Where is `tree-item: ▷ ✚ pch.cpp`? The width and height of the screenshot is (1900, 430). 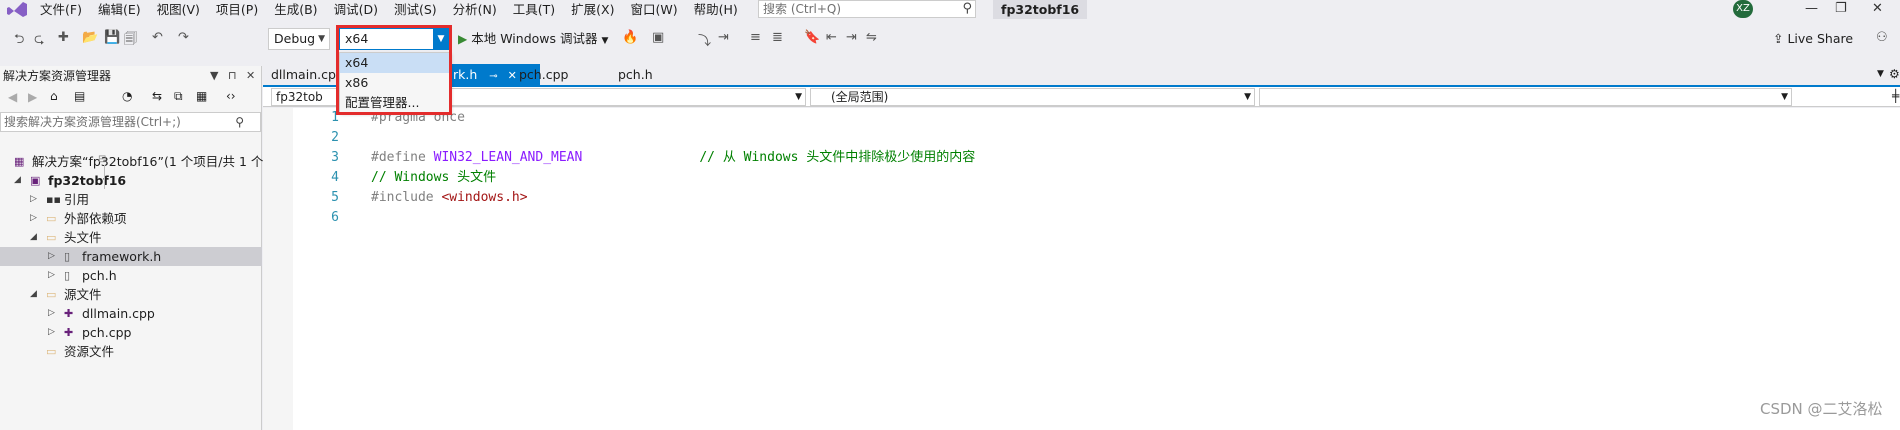 tree-item: ▷ ✚ pch.cpp is located at coordinates (131, 332).